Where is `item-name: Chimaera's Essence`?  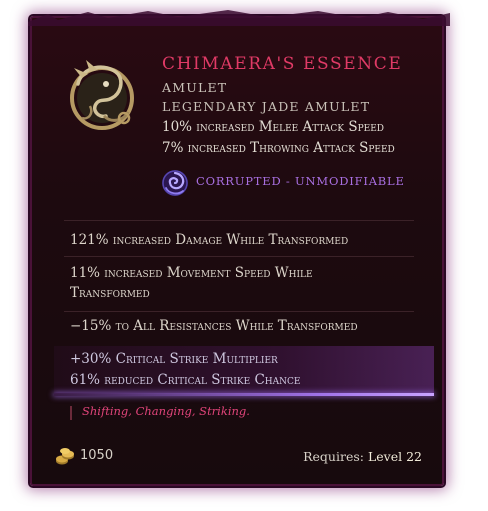 item-name: Chimaera's Essence is located at coordinates (282, 64).